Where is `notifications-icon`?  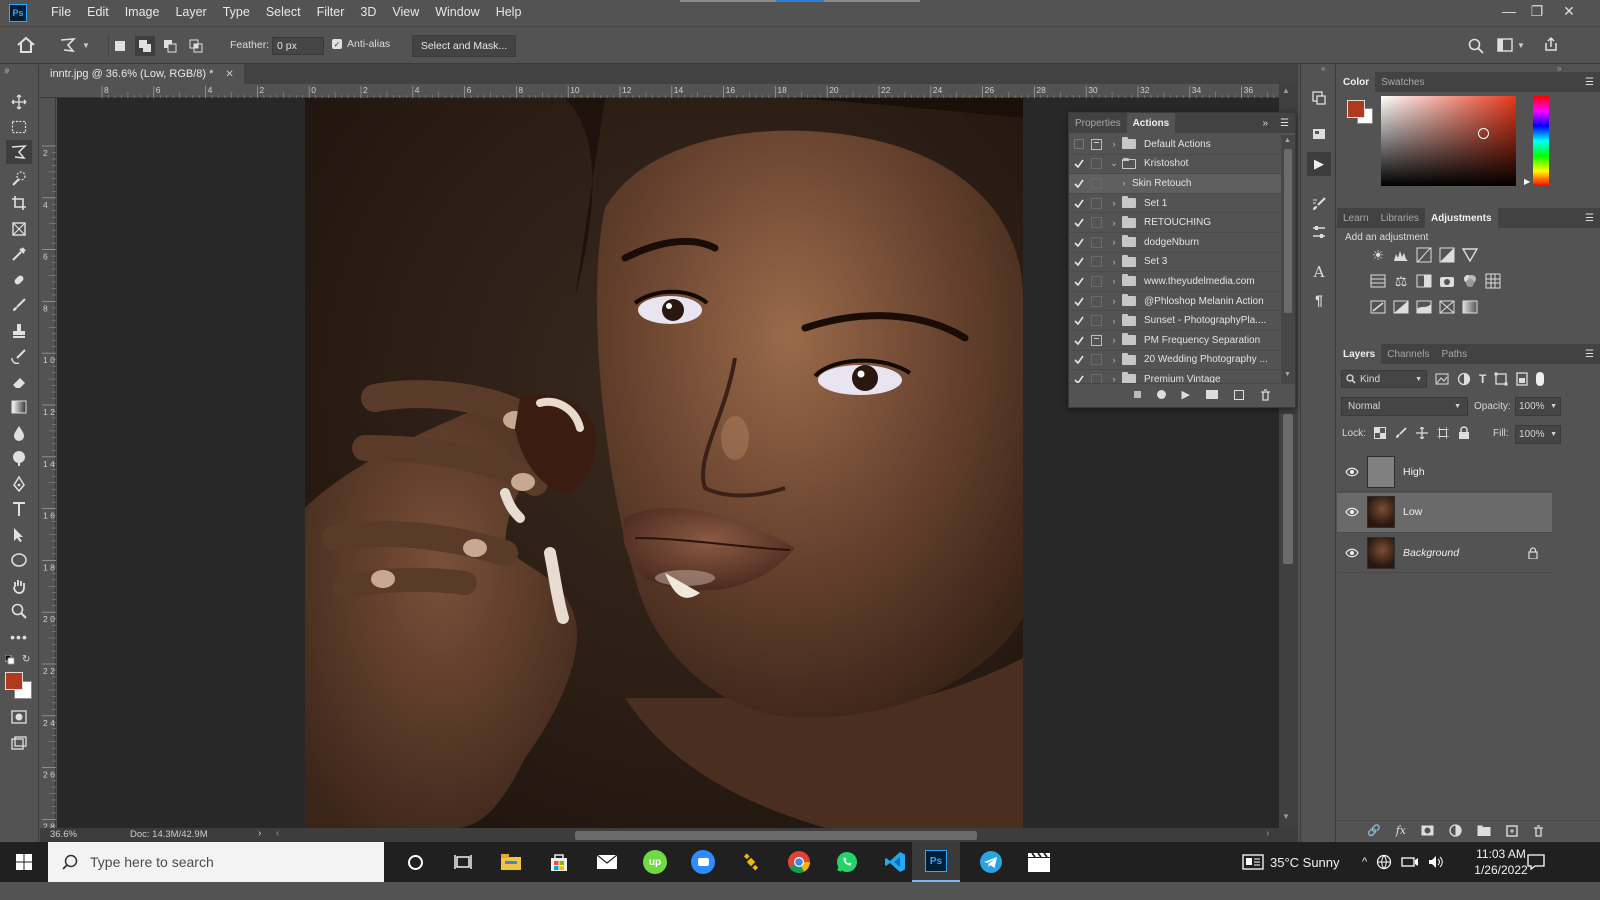
notifications-icon is located at coordinates (1536, 862).